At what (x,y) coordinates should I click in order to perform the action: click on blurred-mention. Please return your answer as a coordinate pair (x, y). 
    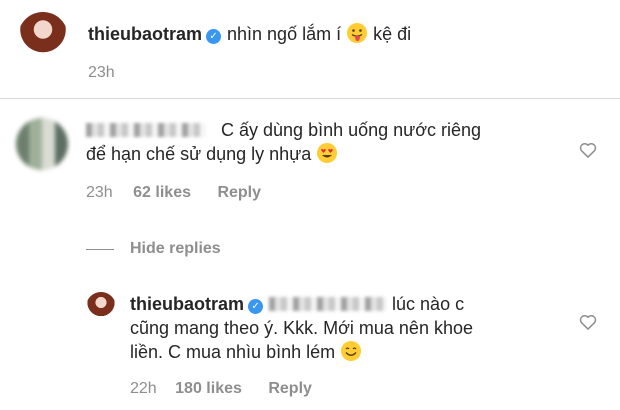
    Looking at the image, I should click on (328, 304).